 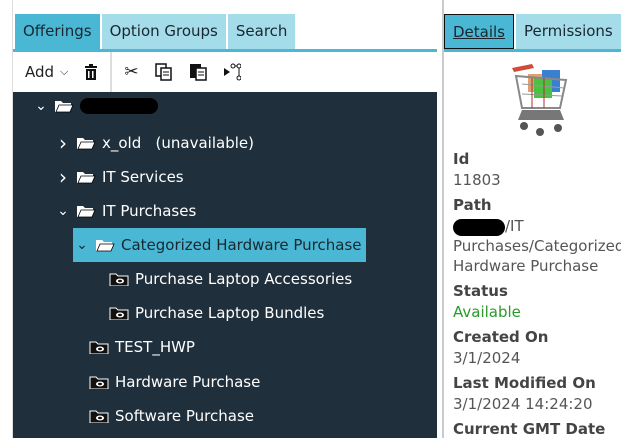 I want to click on scissors-icon: ✂, so click(x=131, y=72).